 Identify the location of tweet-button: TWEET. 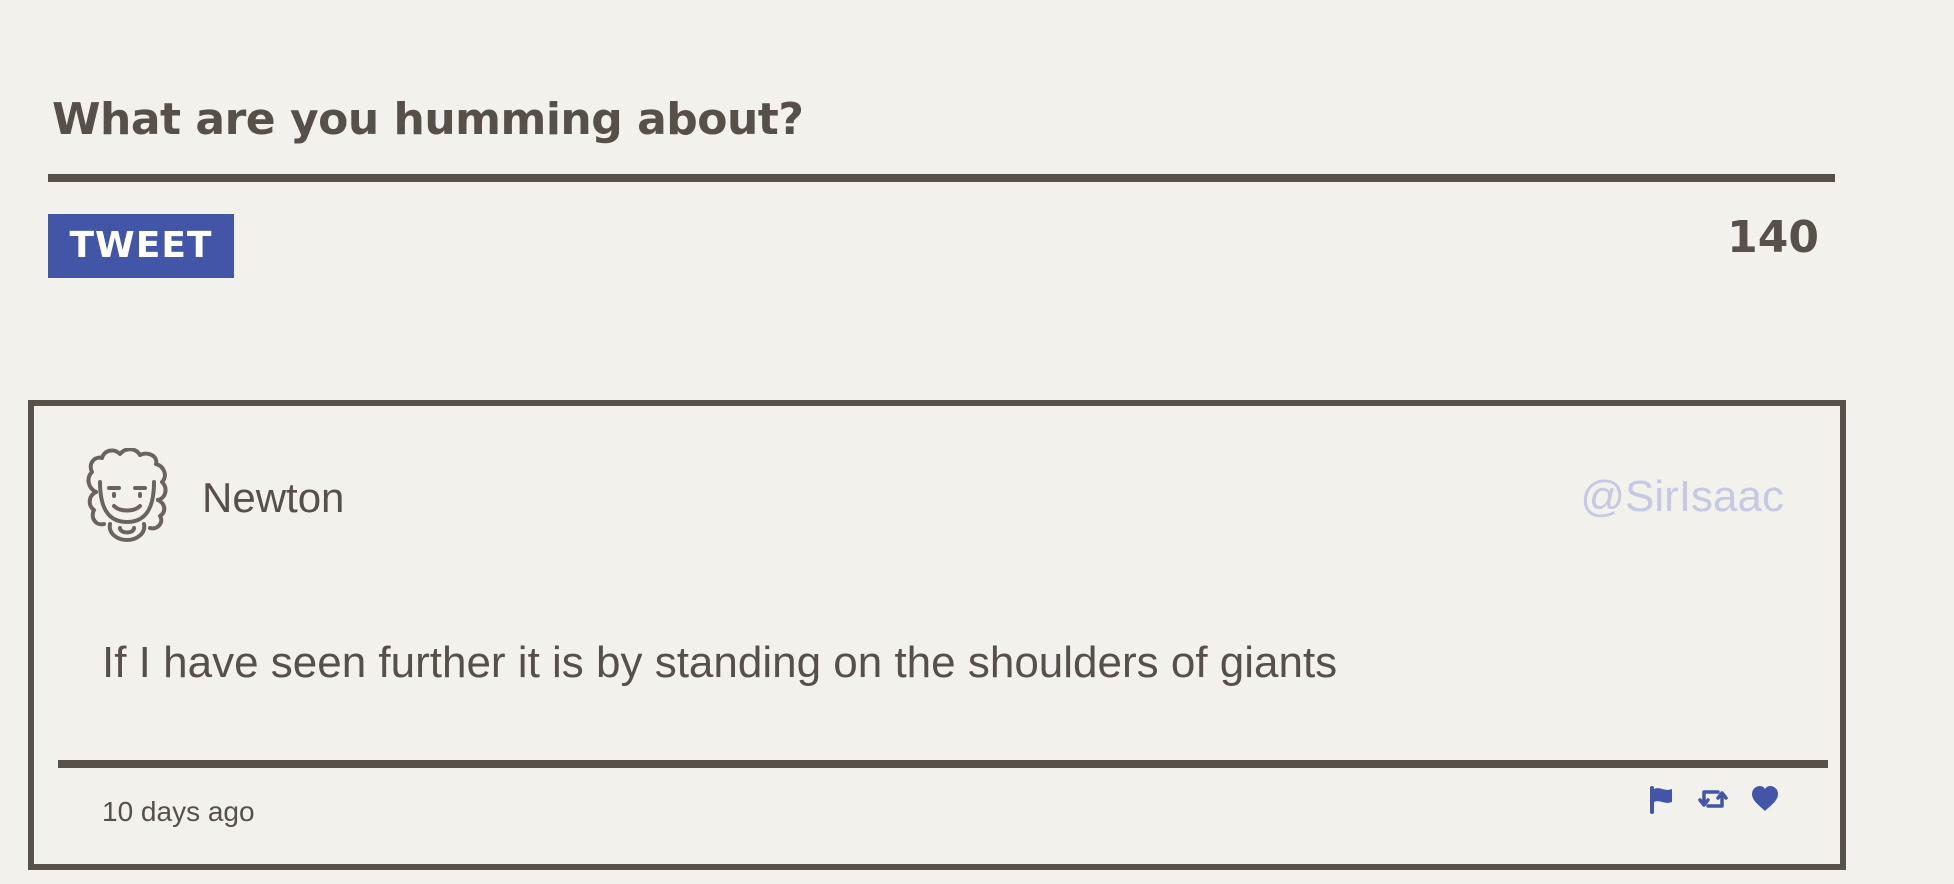
(141, 246).